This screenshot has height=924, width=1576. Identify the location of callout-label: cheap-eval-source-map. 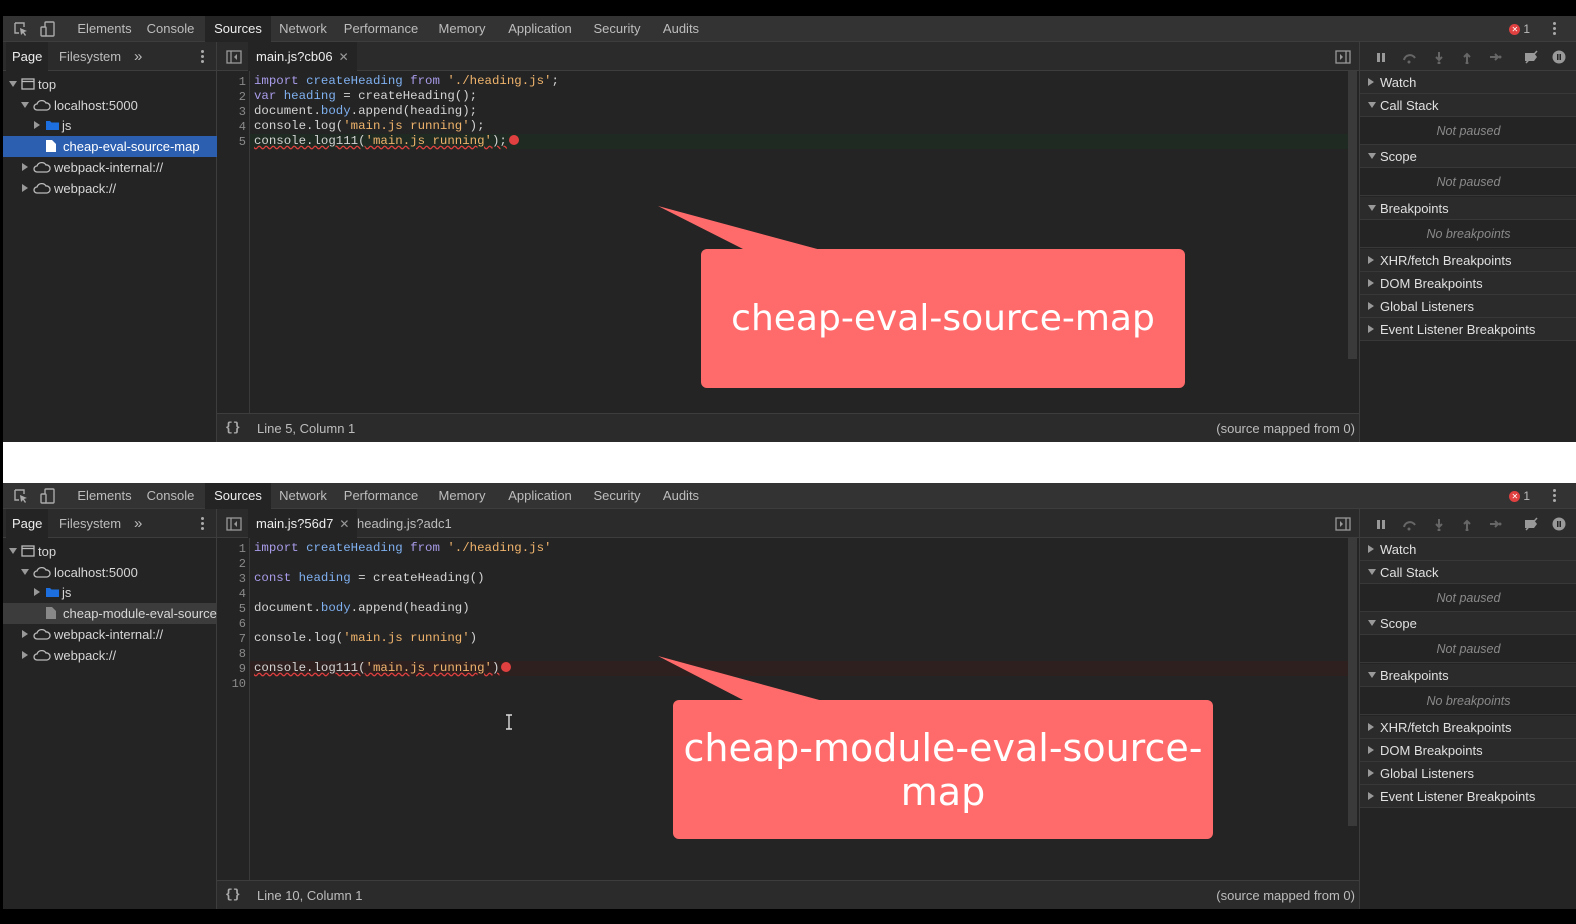
(943, 318).